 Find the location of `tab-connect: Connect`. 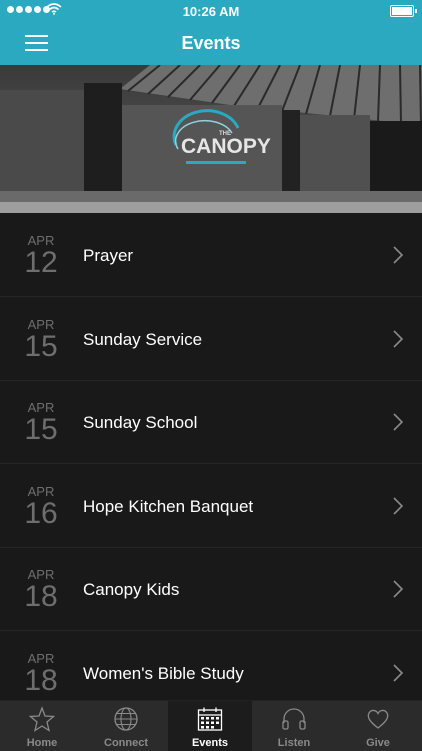

tab-connect: Connect is located at coordinates (126, 726).